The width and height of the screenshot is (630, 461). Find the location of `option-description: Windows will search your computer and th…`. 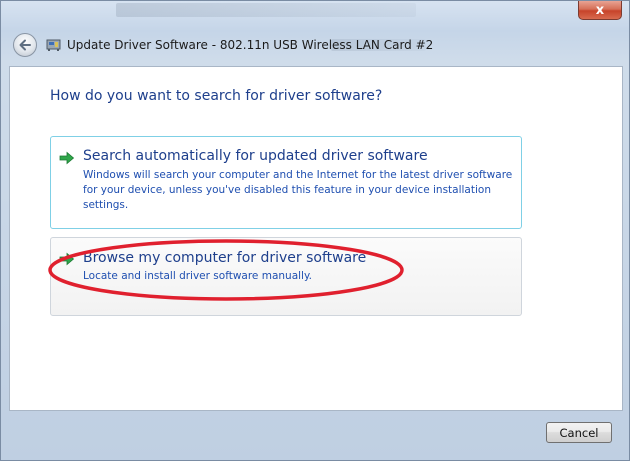

option-description: Windows will search your computer and th… is located at coordinates (298, 190).